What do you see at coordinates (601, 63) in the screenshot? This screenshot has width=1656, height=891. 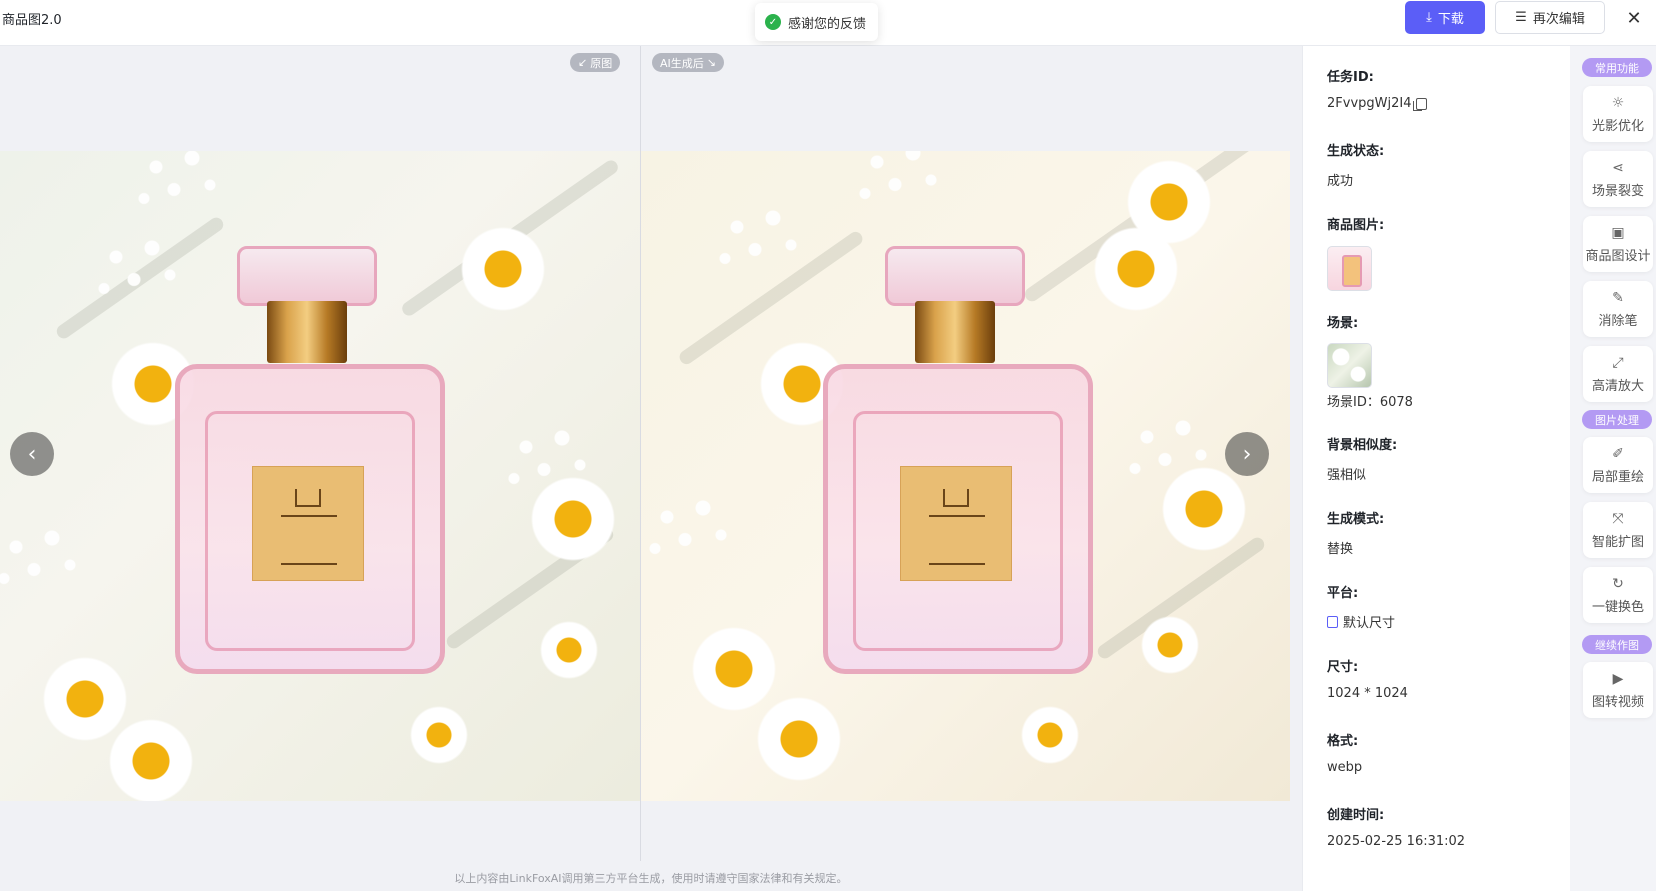 I see `original-tag-label: 原图` at bounding box center [601, 63].